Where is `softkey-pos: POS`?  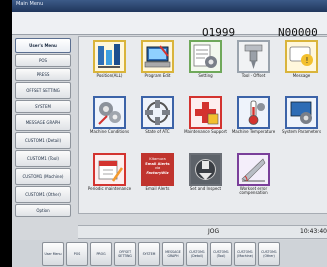 softkey-pos: POS is located at coordinates (77, 254).